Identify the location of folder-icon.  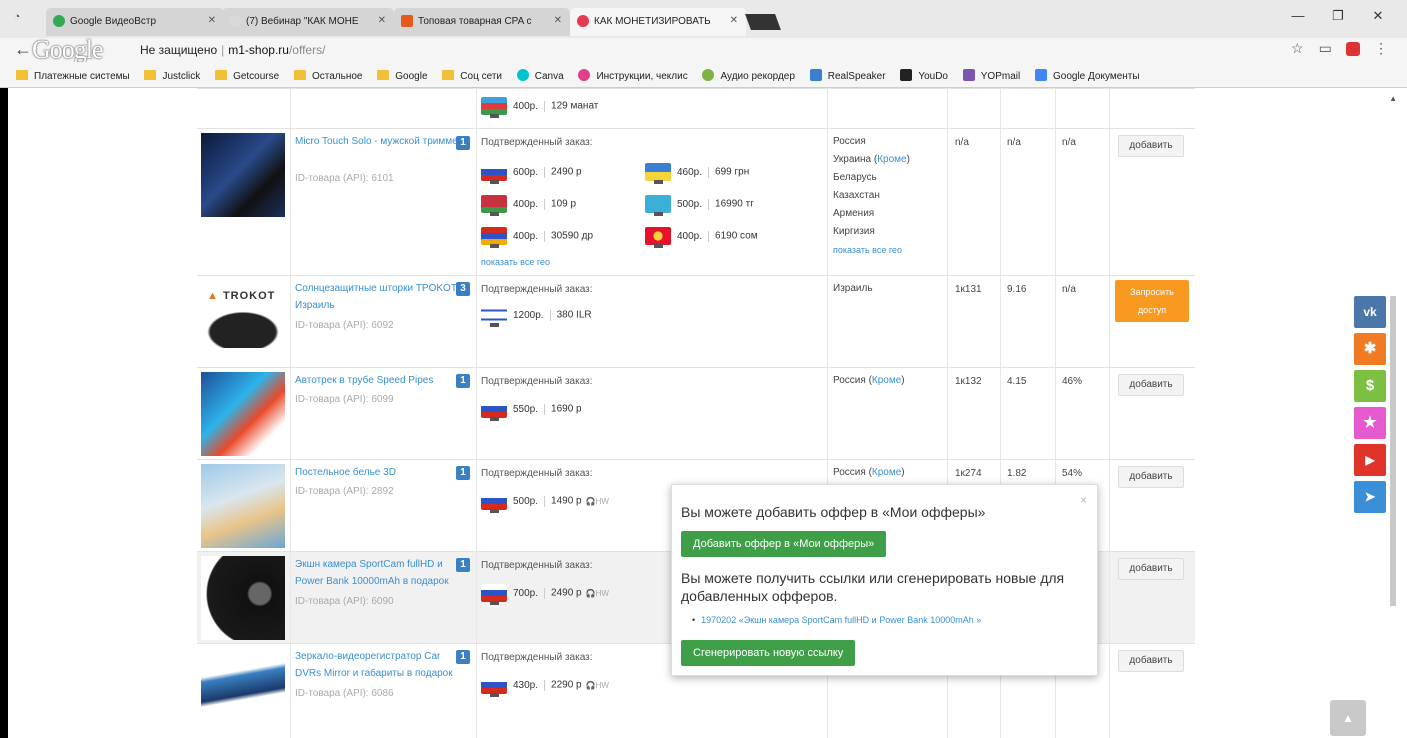
(22, 75).